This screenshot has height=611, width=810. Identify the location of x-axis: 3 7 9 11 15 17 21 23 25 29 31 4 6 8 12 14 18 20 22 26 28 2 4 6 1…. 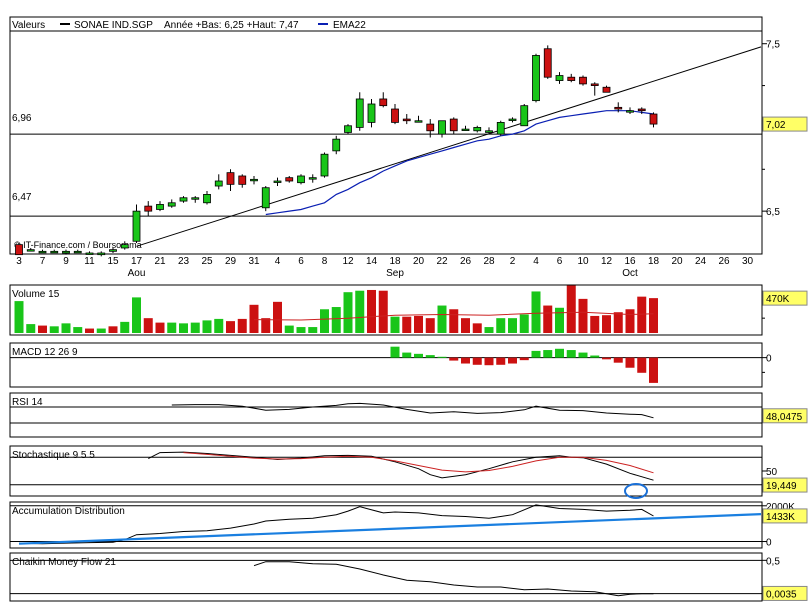
(384, 267).